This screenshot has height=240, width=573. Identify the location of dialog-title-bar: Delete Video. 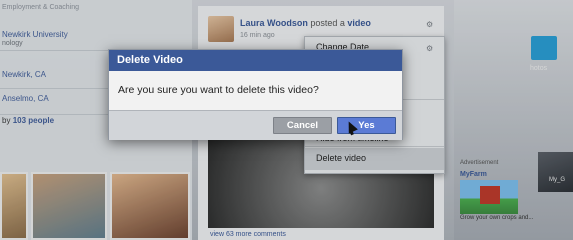
(255, 60).